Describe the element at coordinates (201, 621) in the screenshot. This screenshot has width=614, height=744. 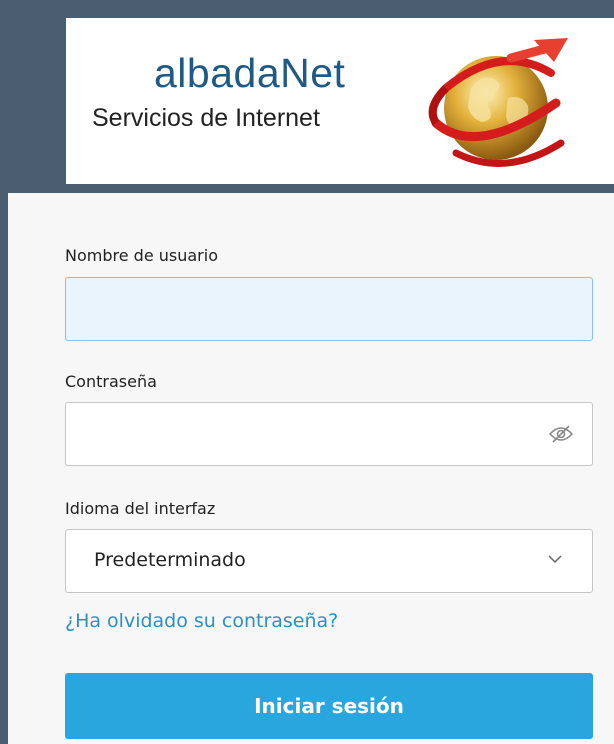
I see `forgot-password-link: ¿Ha olvidado su contraseña?` at that location.